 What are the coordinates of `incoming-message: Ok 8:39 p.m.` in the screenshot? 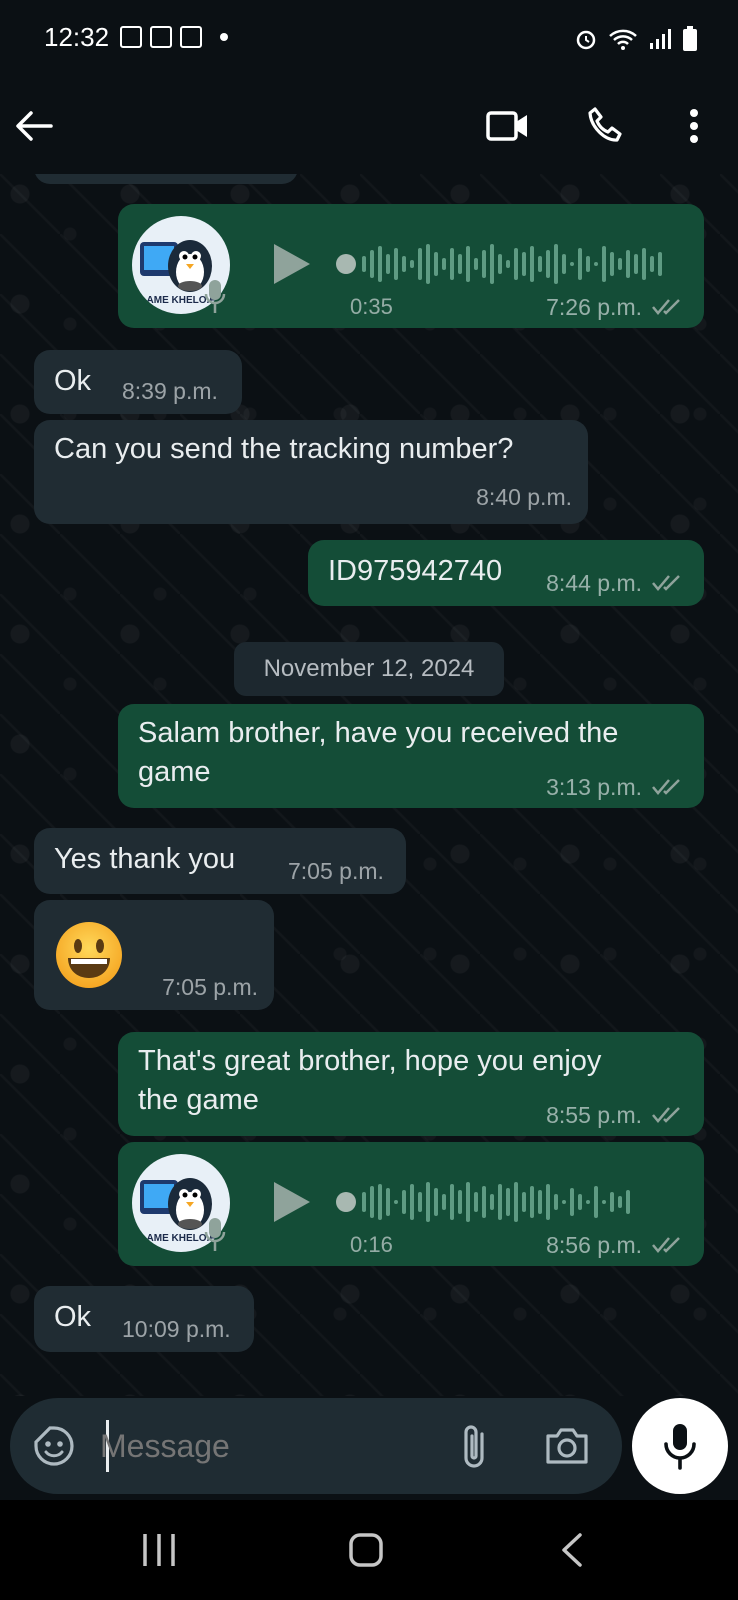 It's located at (138, 382).